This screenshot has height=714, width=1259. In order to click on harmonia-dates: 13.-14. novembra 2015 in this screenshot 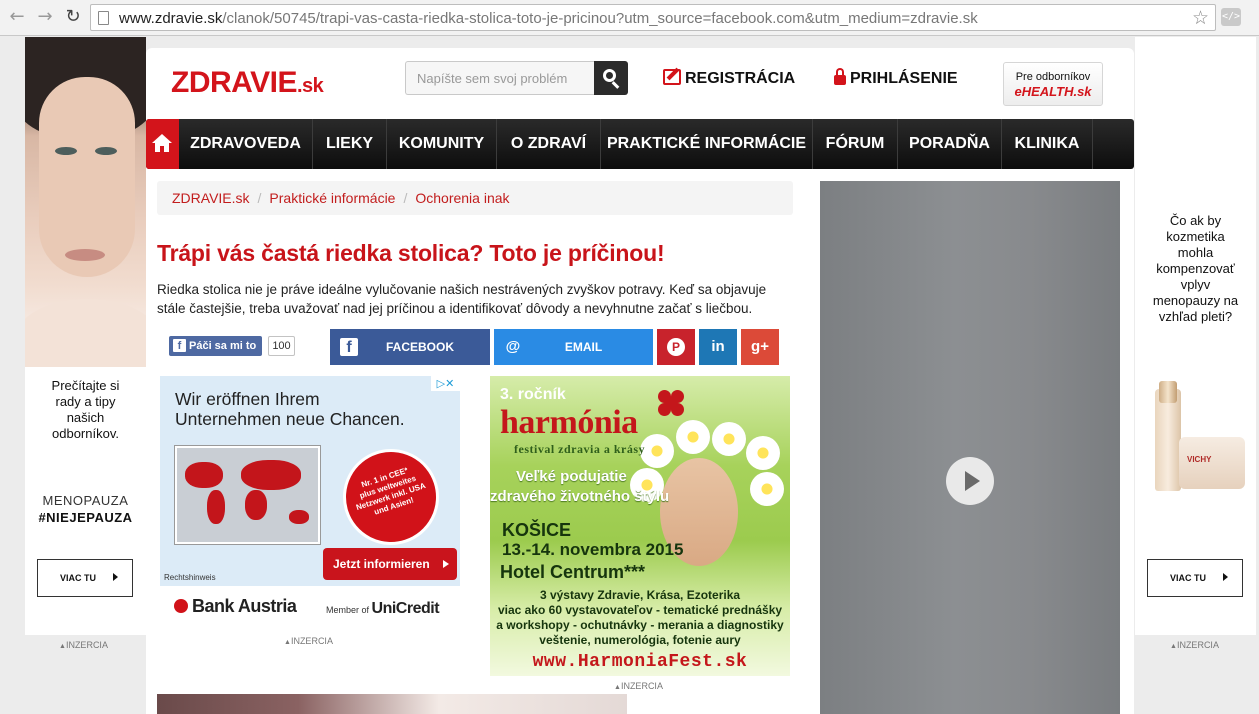, I will do `click(593, 549)`.